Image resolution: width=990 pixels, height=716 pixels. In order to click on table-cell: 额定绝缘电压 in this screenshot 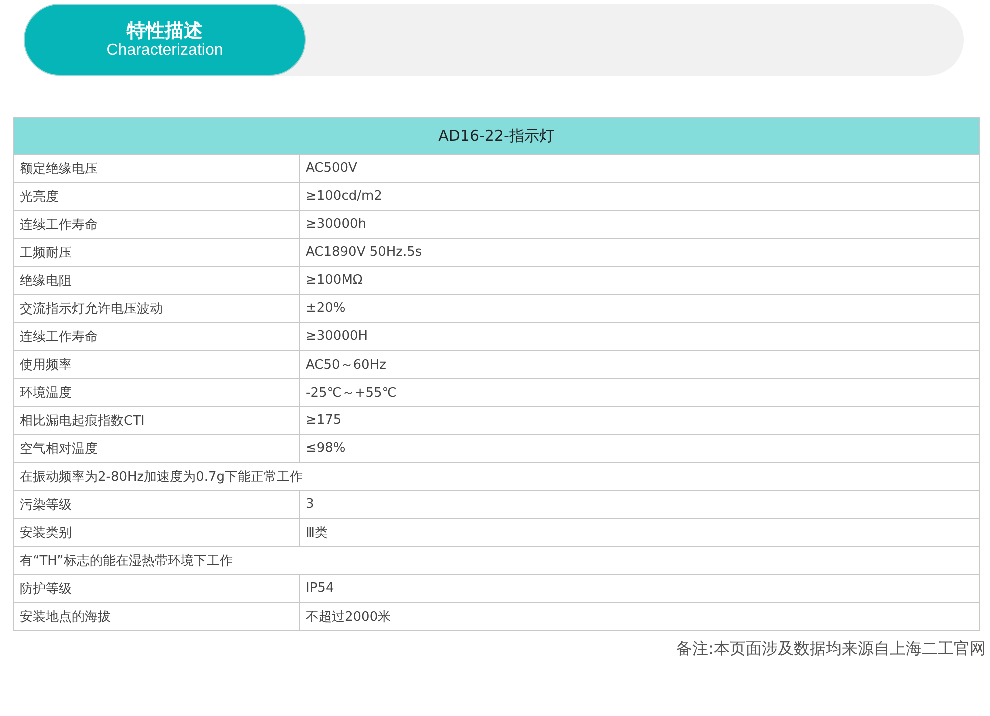, I will do `click(157, 168)`.